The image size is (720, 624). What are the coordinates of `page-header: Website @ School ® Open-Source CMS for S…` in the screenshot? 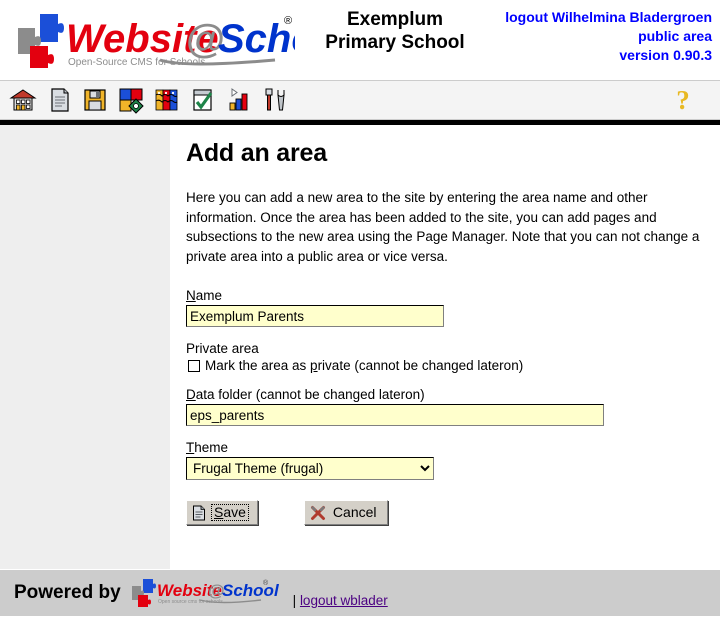 It's located at (360, 40).